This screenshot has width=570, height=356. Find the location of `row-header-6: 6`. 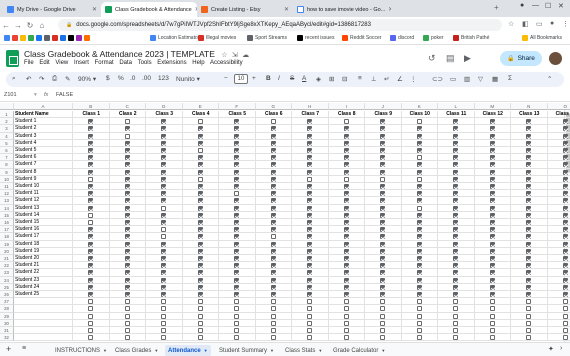

row-header-6: 6 is located at coordinates (7, 151).